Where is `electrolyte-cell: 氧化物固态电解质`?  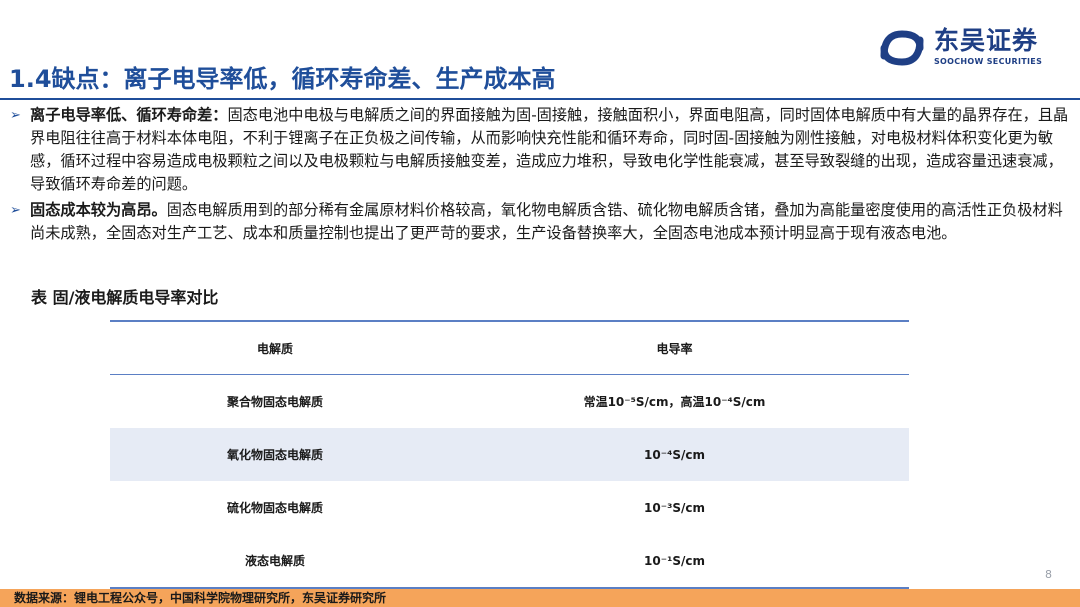 electrolyte-cell: 氧化物固态电解质 is located at coordinates (274, 455).